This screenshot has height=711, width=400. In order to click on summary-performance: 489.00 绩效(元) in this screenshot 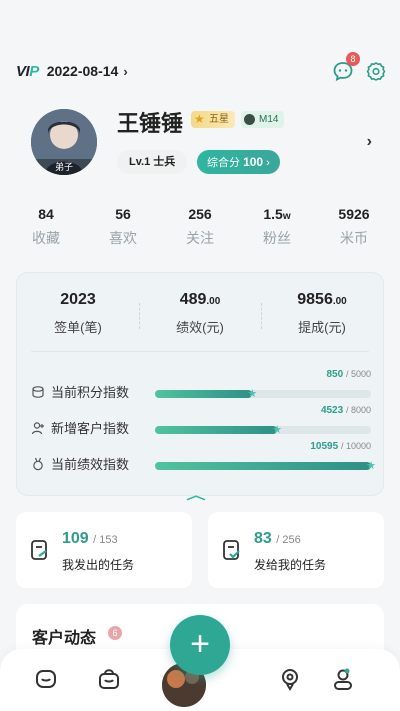, I will do `click(200, 313)`.